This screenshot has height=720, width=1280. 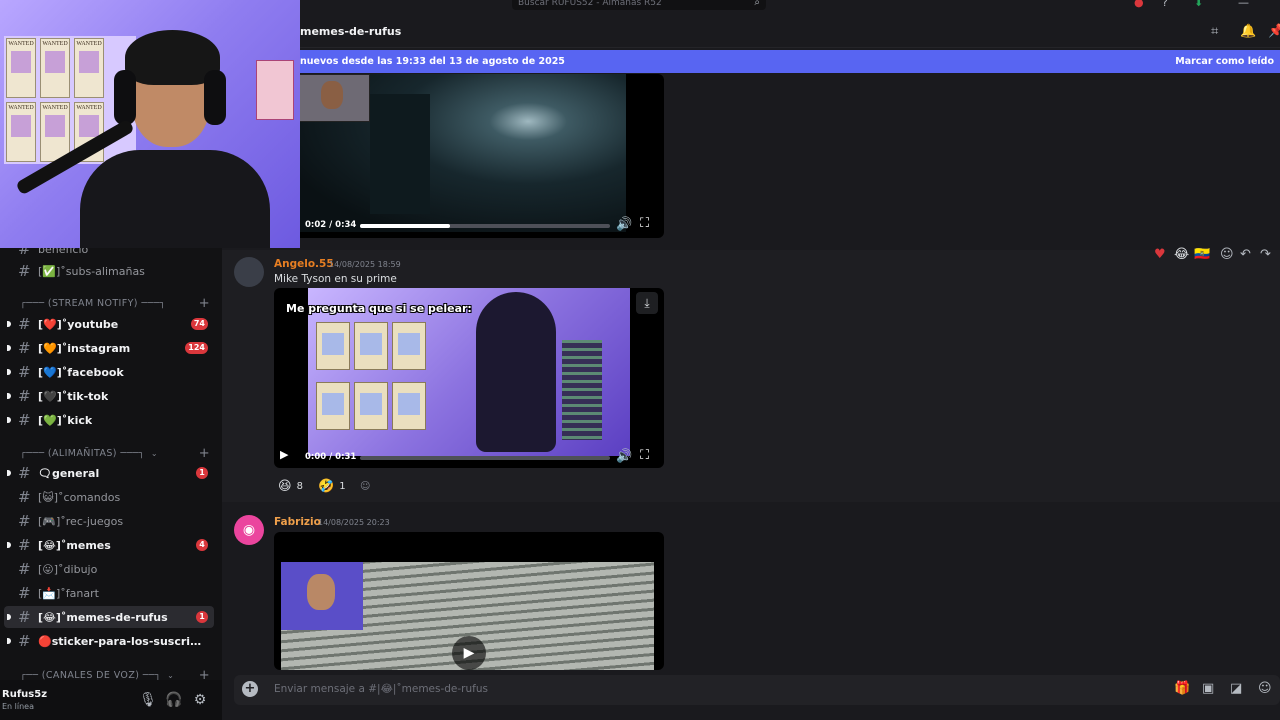 What do you see at coordinates (1214, 31) in the screenshot?
I see `threads-icon: ⌗` at bounding box center [1214, 31].